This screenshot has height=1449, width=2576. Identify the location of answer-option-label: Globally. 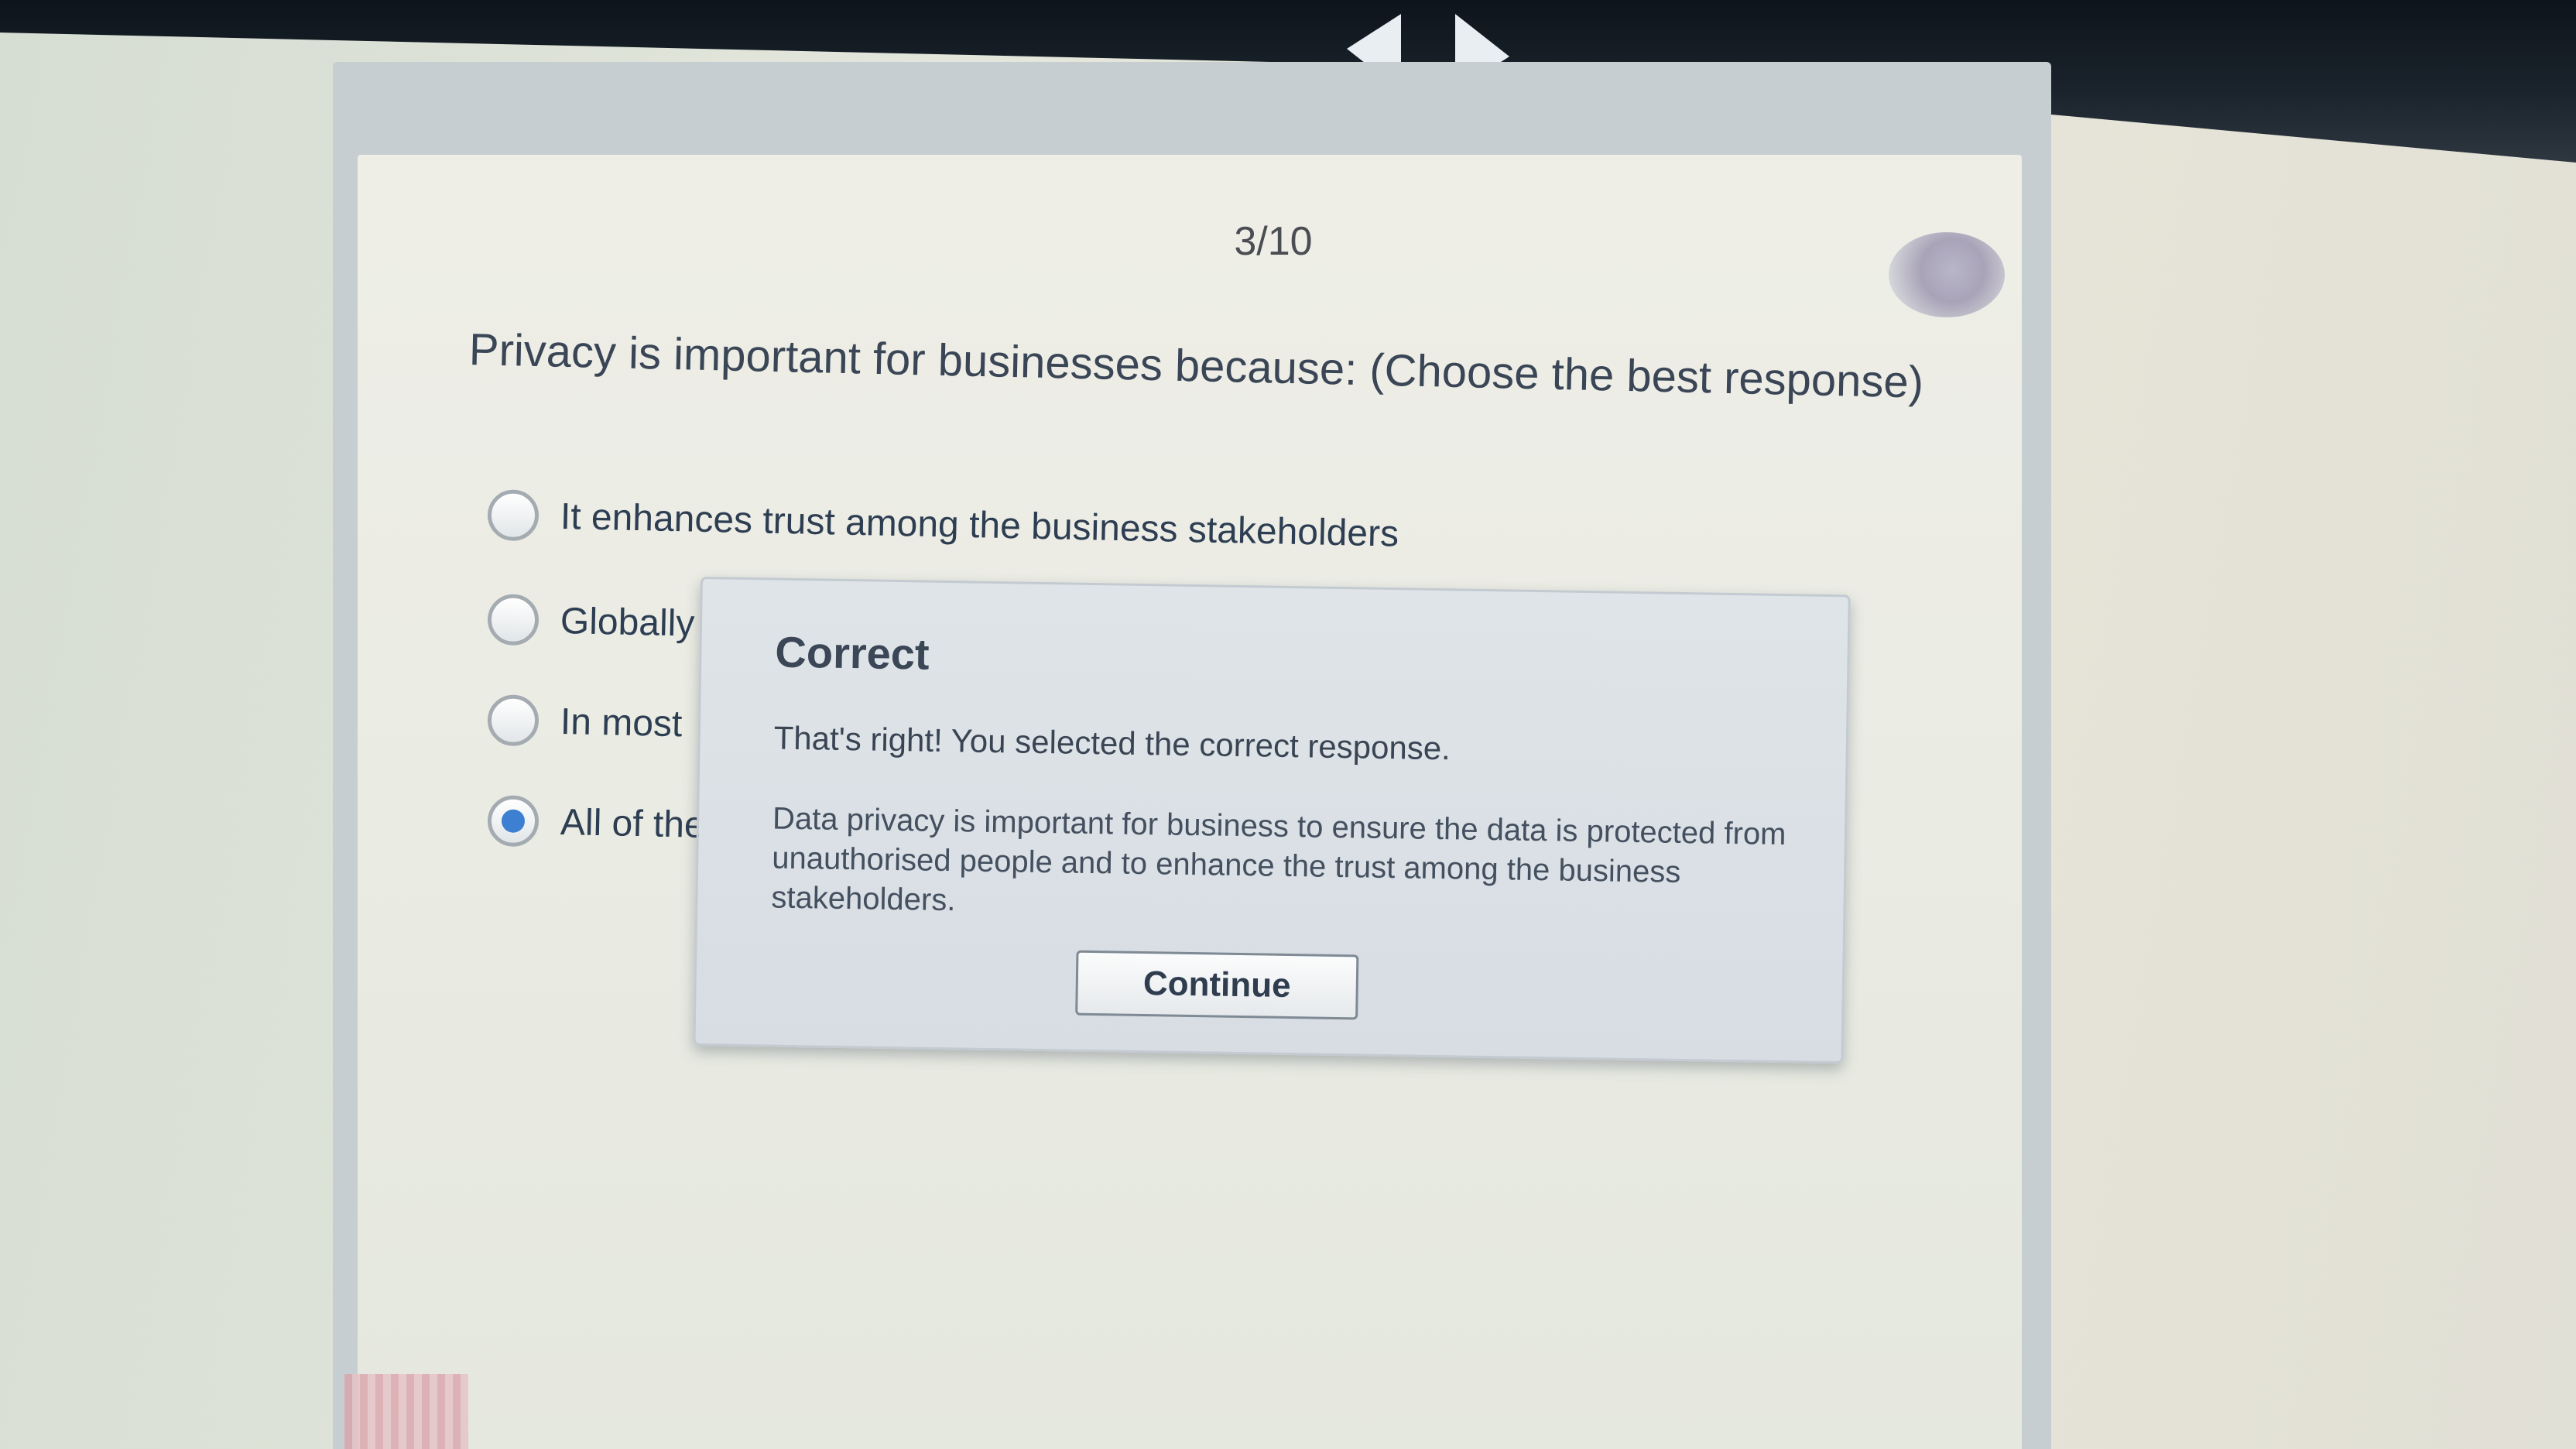
(627, 622).